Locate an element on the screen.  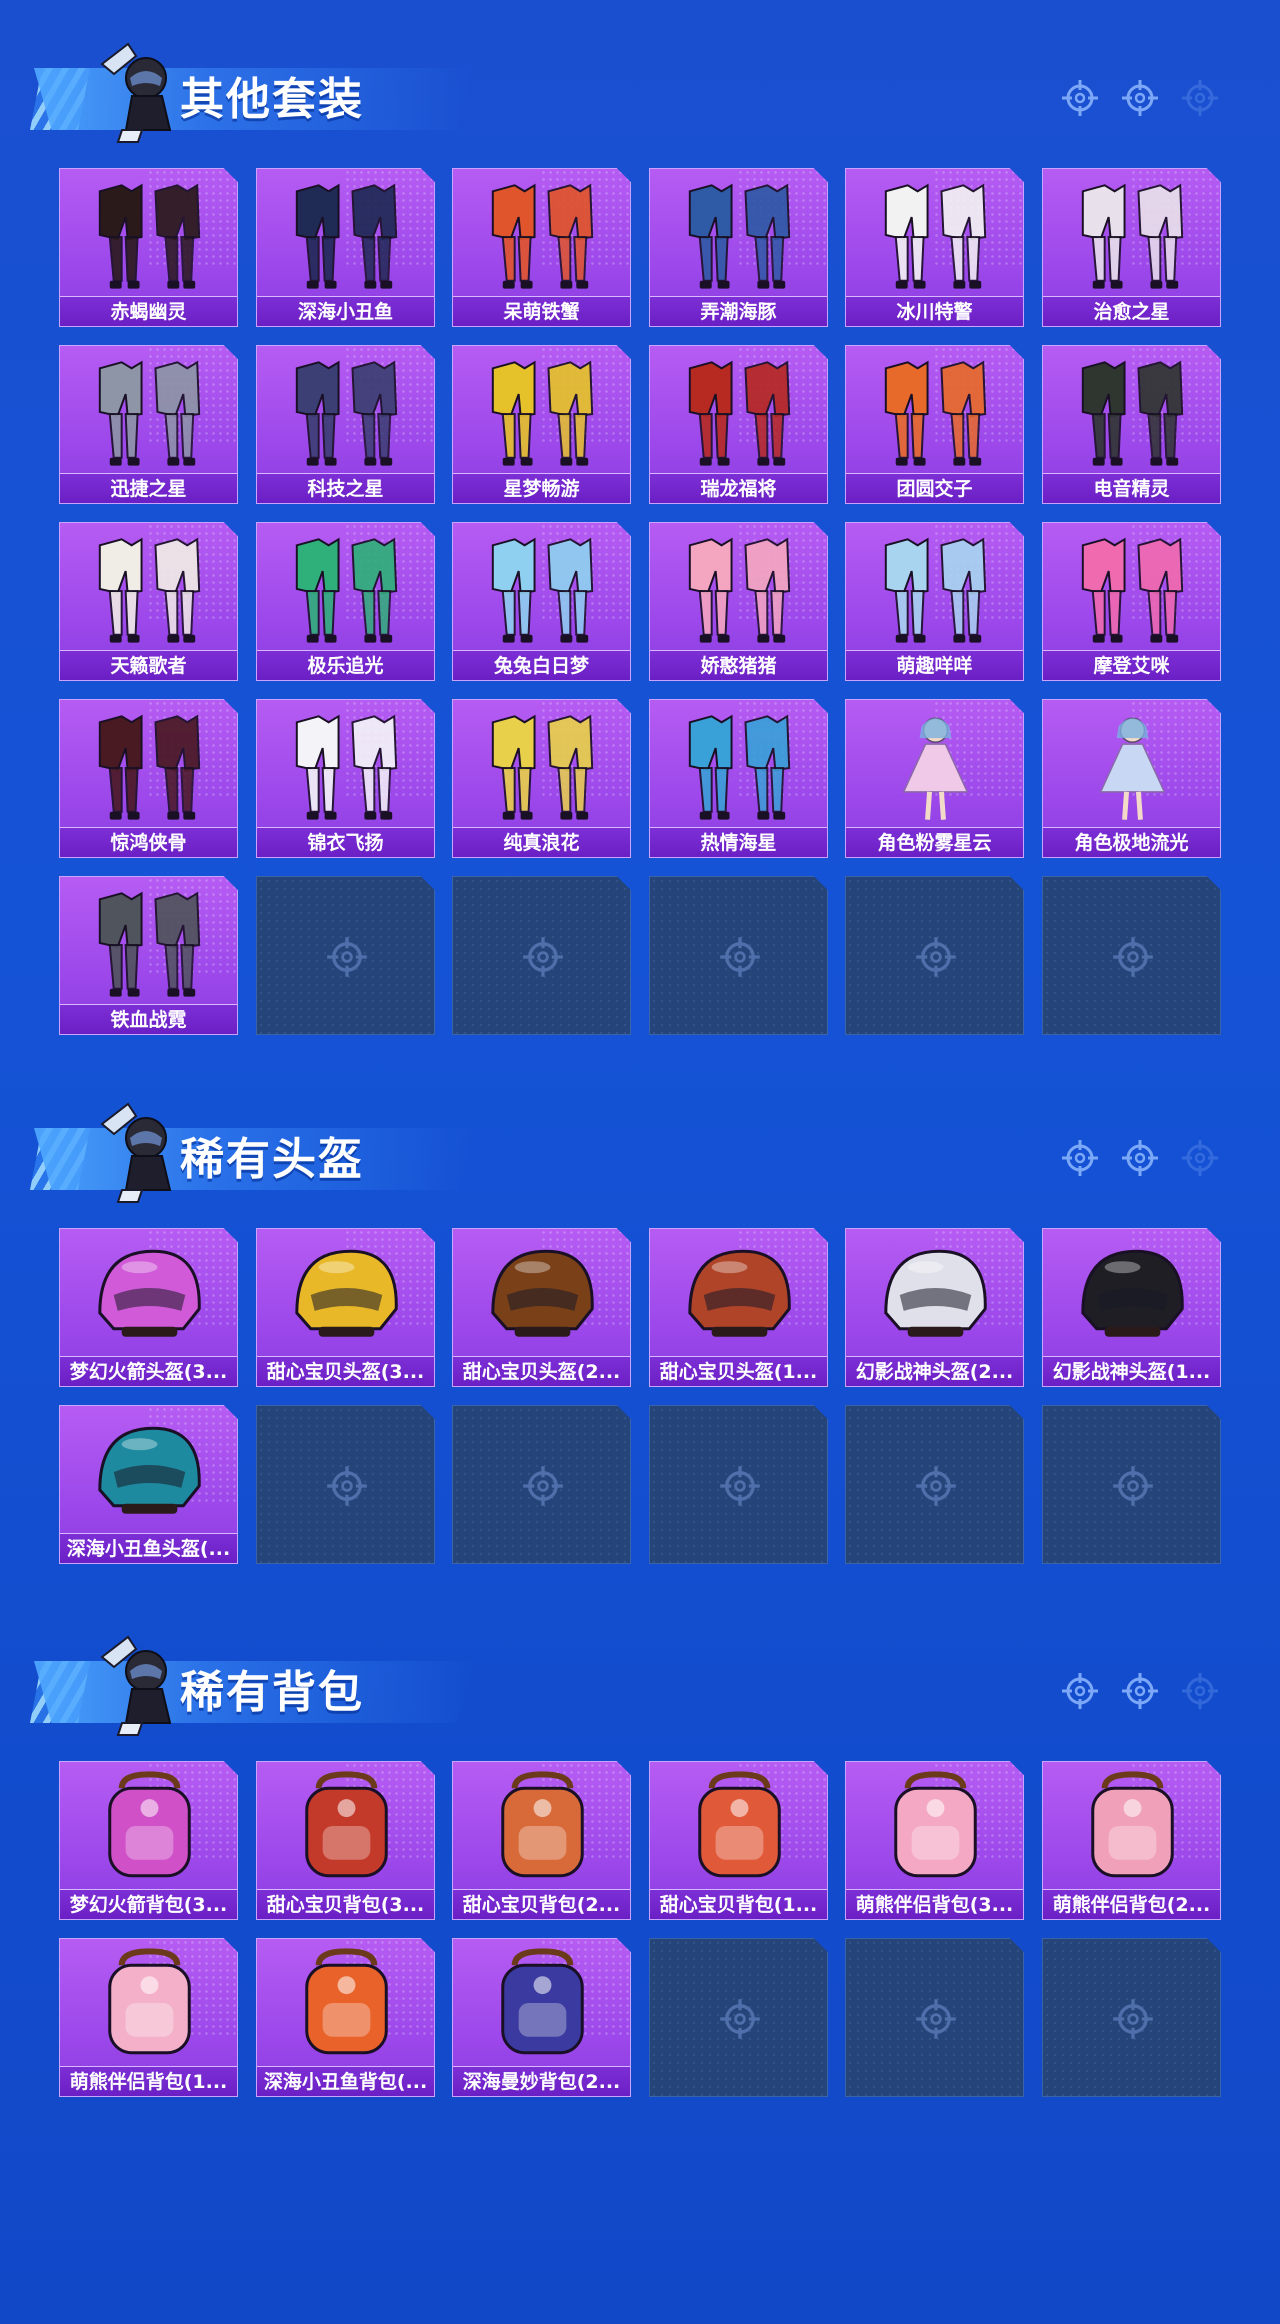
section-header: 稀有背包 is located at coordinates (630, 1682).